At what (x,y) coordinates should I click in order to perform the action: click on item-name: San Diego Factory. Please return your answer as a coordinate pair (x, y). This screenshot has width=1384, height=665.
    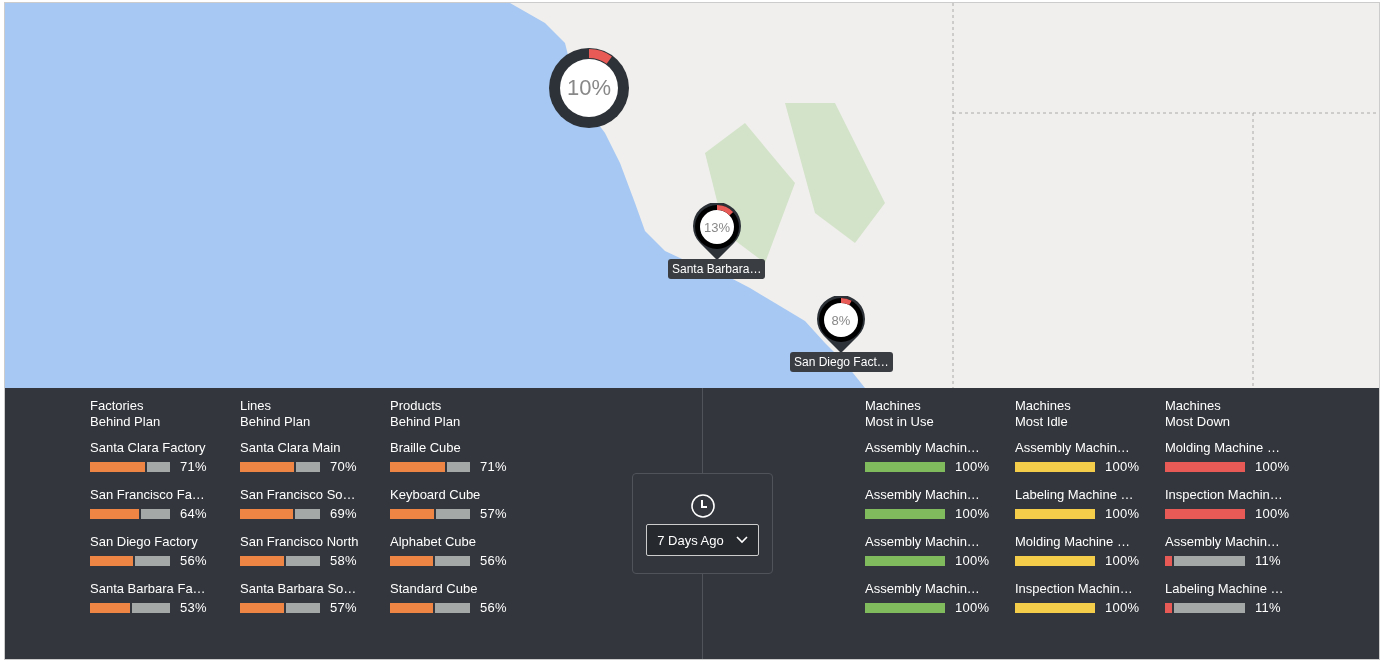
    Looking at the image, I should click on (144, 542).